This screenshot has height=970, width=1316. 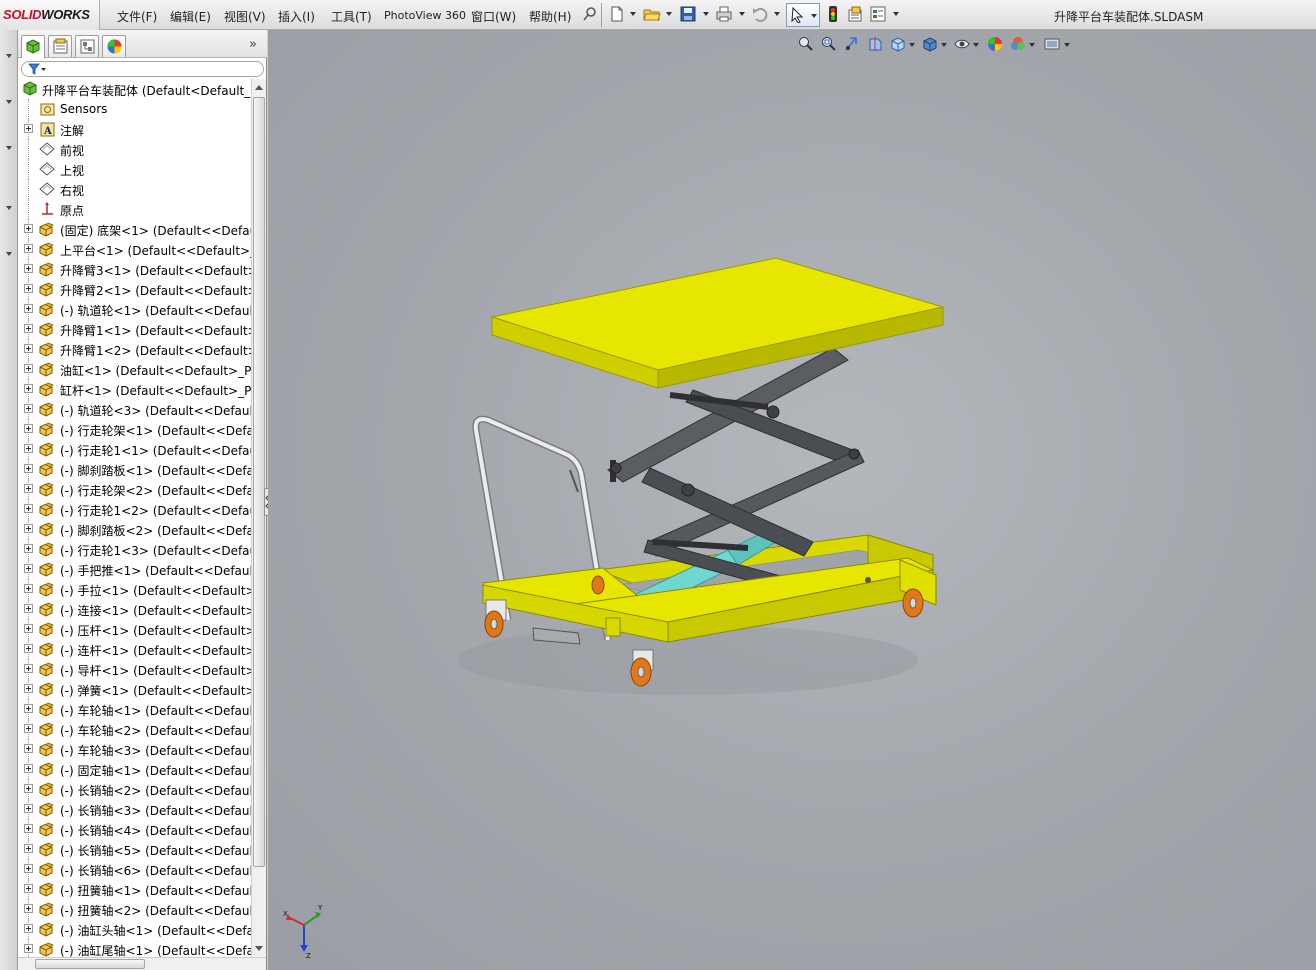 What do you see at coordinates (855, 14) in the screenshot?
I see `options-icon` at bounding box center [855, 14].